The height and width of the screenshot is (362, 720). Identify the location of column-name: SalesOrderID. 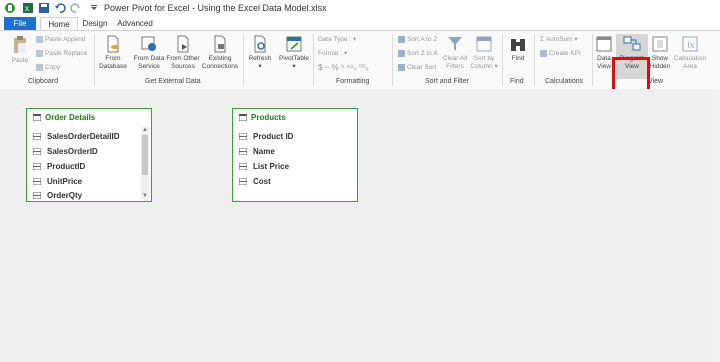
(72, 151).